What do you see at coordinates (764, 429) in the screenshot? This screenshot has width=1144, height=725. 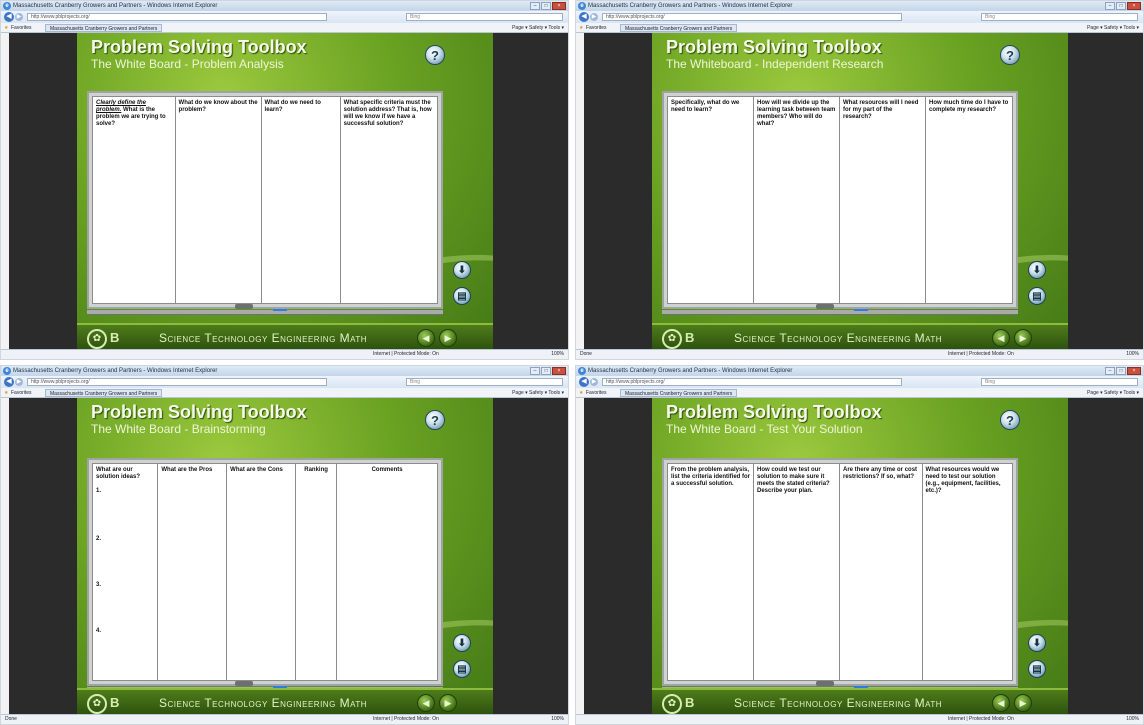 I see `board-subtitle: The White Board - Test Your Solution` at bounding box center [764, 429].